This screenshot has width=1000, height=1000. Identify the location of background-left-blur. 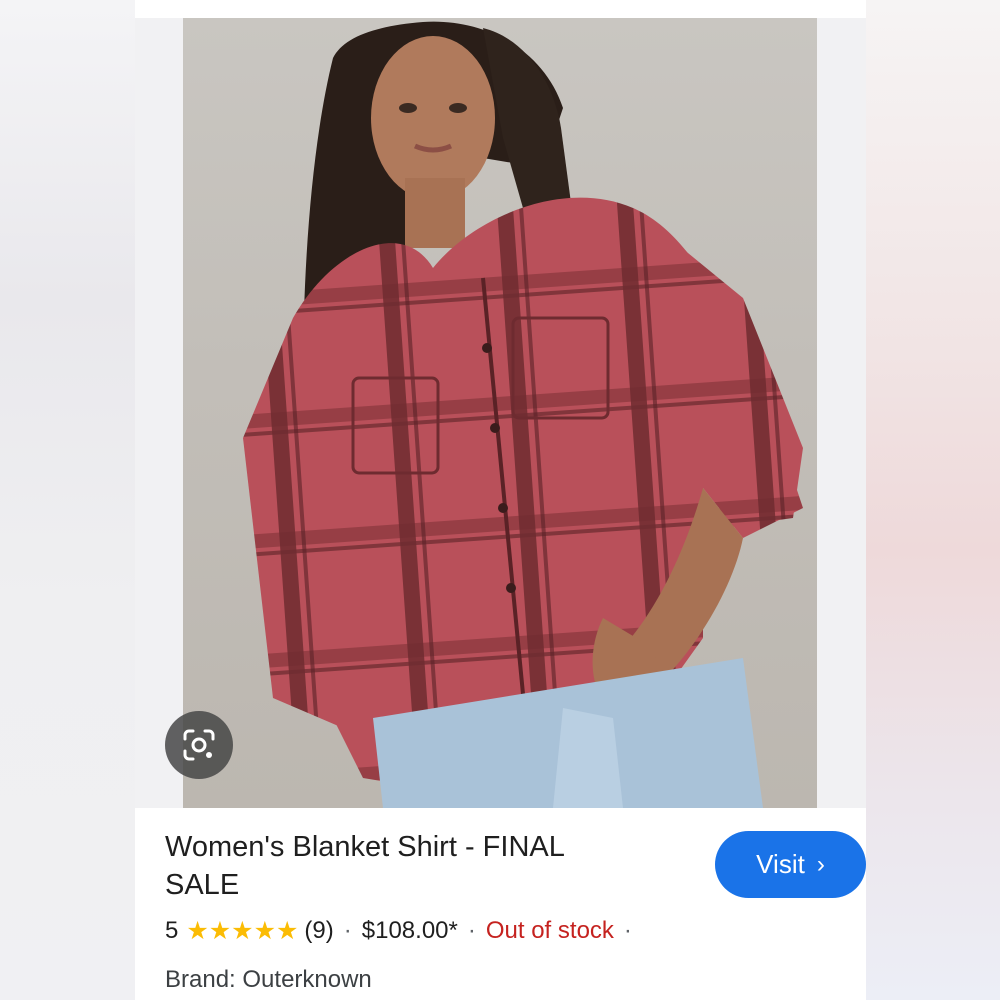
(67, 500).